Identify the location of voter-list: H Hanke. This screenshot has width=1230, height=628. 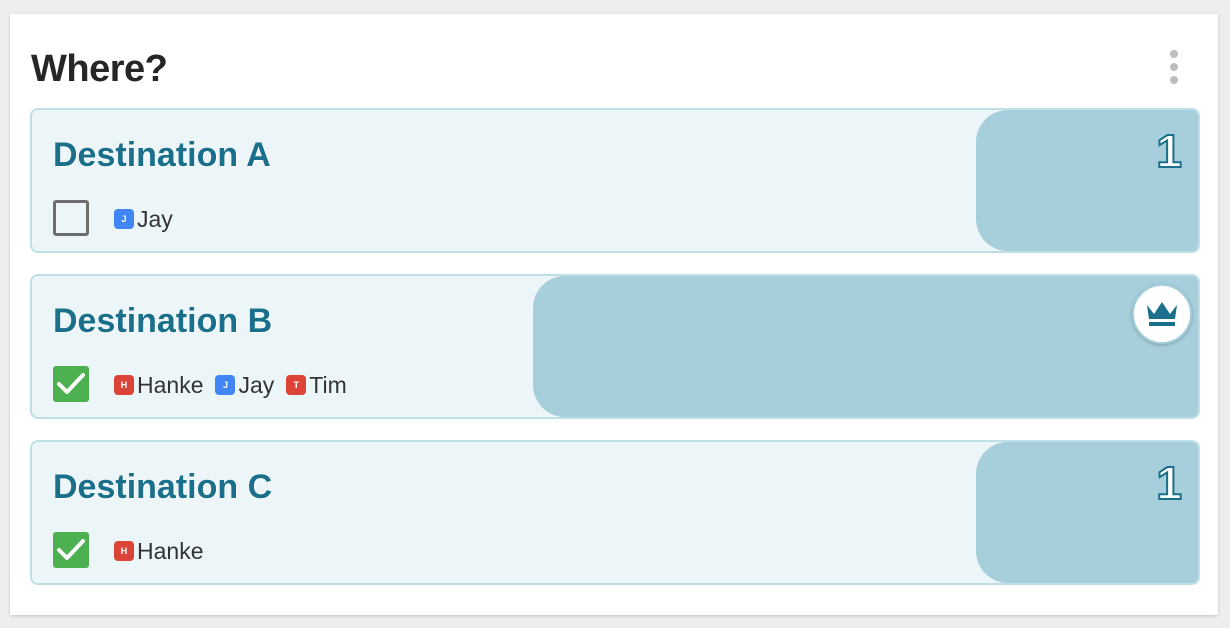
(164, 551).